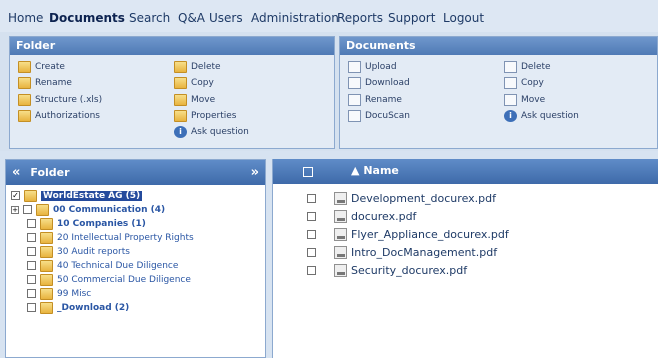  What do you see at coordinates (15, 209) in the screenshot?
I see `plus-icon: +` at bounding box center [15, 209].